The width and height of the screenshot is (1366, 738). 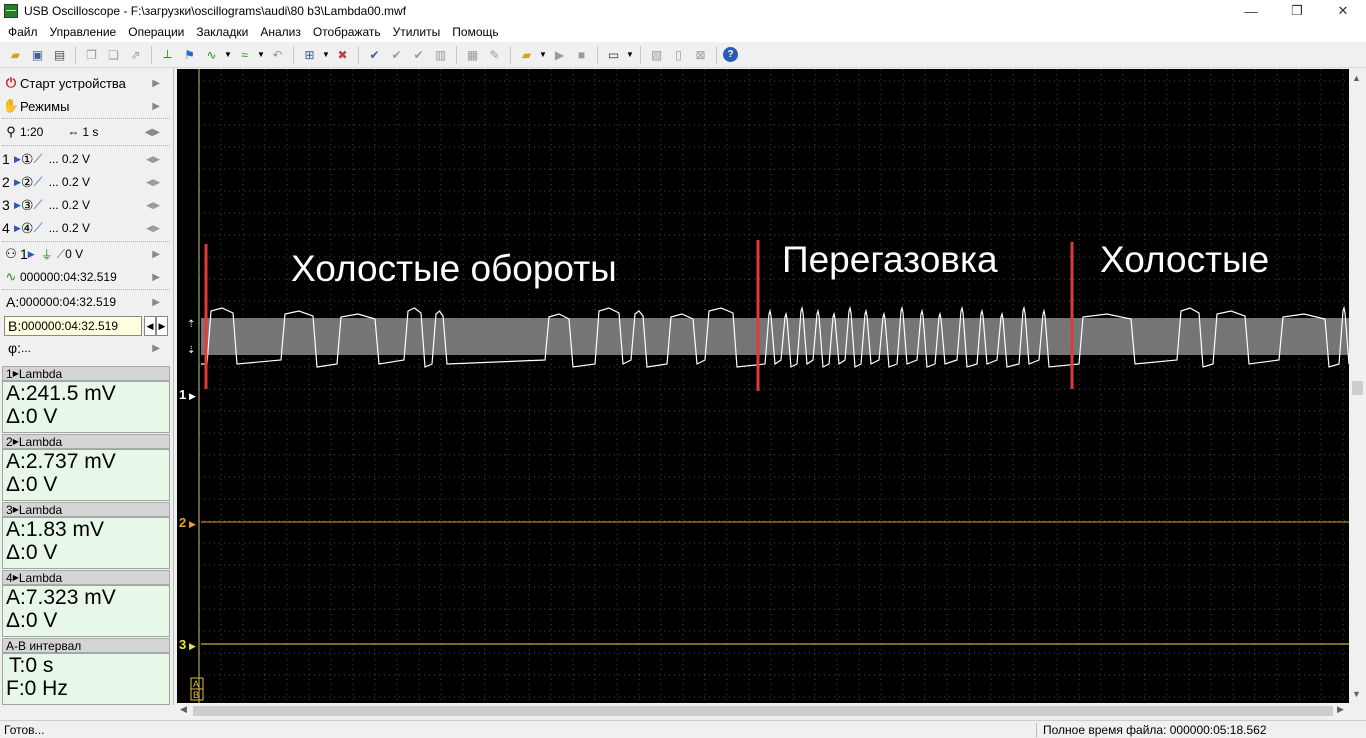 I want to click on channel-2-marker: 2, so click(x=182, y=522).